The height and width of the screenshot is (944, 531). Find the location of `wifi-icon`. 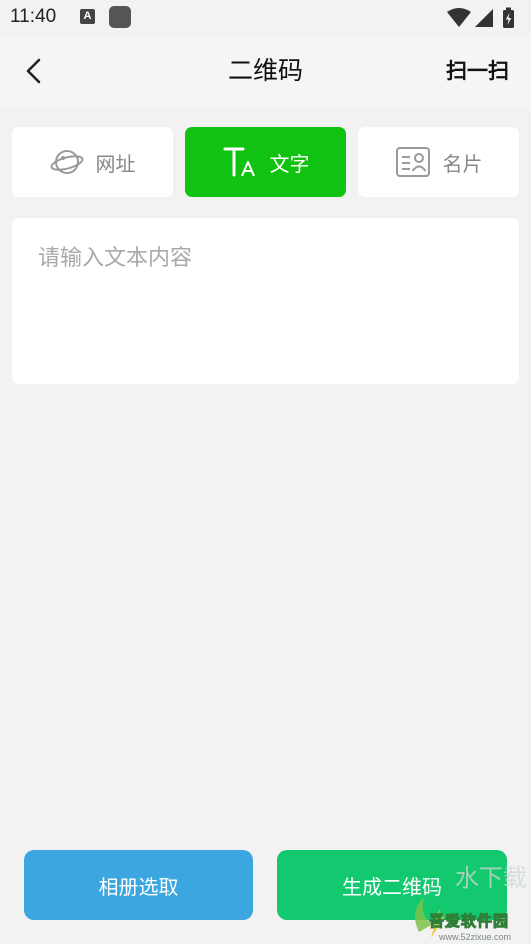

wifi-icon is located at coordinates (459, 17).